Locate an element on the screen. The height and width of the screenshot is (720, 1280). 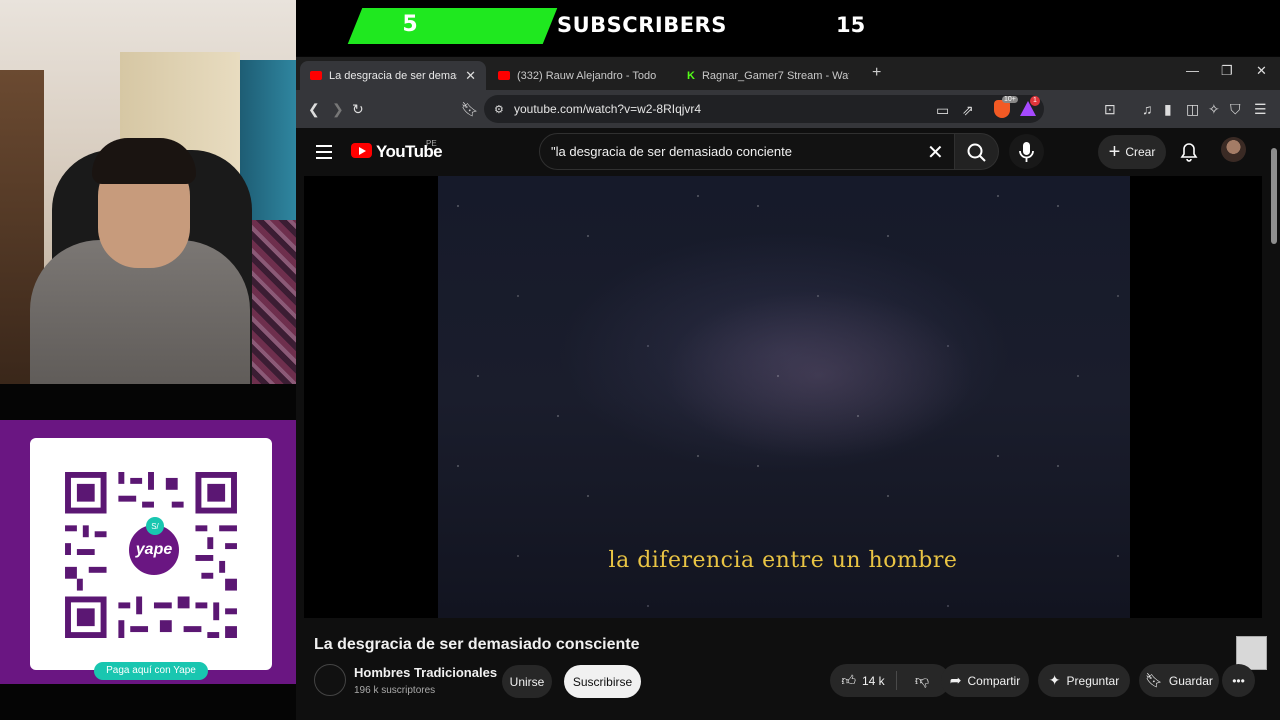
restore-button: ❐ is located at coordinates (1227, 71).